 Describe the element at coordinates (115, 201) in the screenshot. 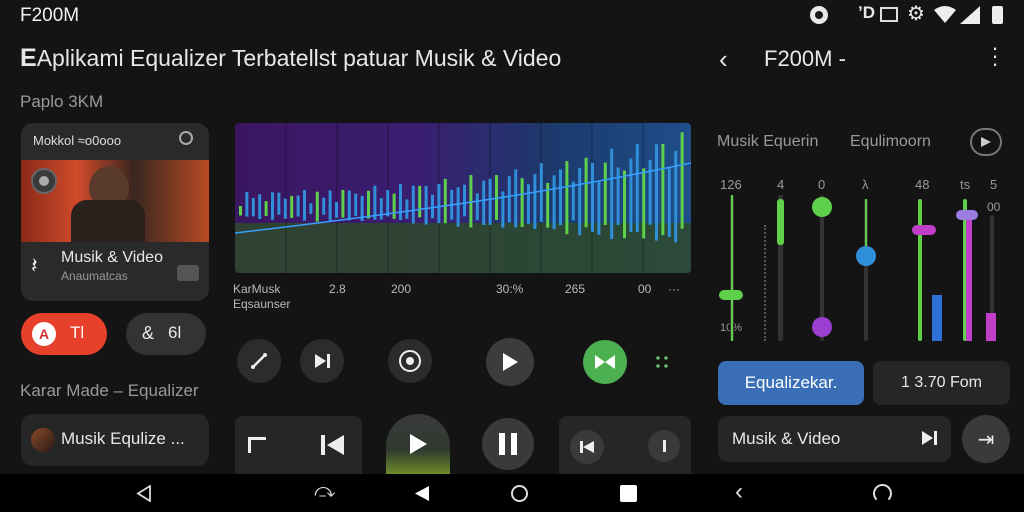

I see `artist-image` at that location.